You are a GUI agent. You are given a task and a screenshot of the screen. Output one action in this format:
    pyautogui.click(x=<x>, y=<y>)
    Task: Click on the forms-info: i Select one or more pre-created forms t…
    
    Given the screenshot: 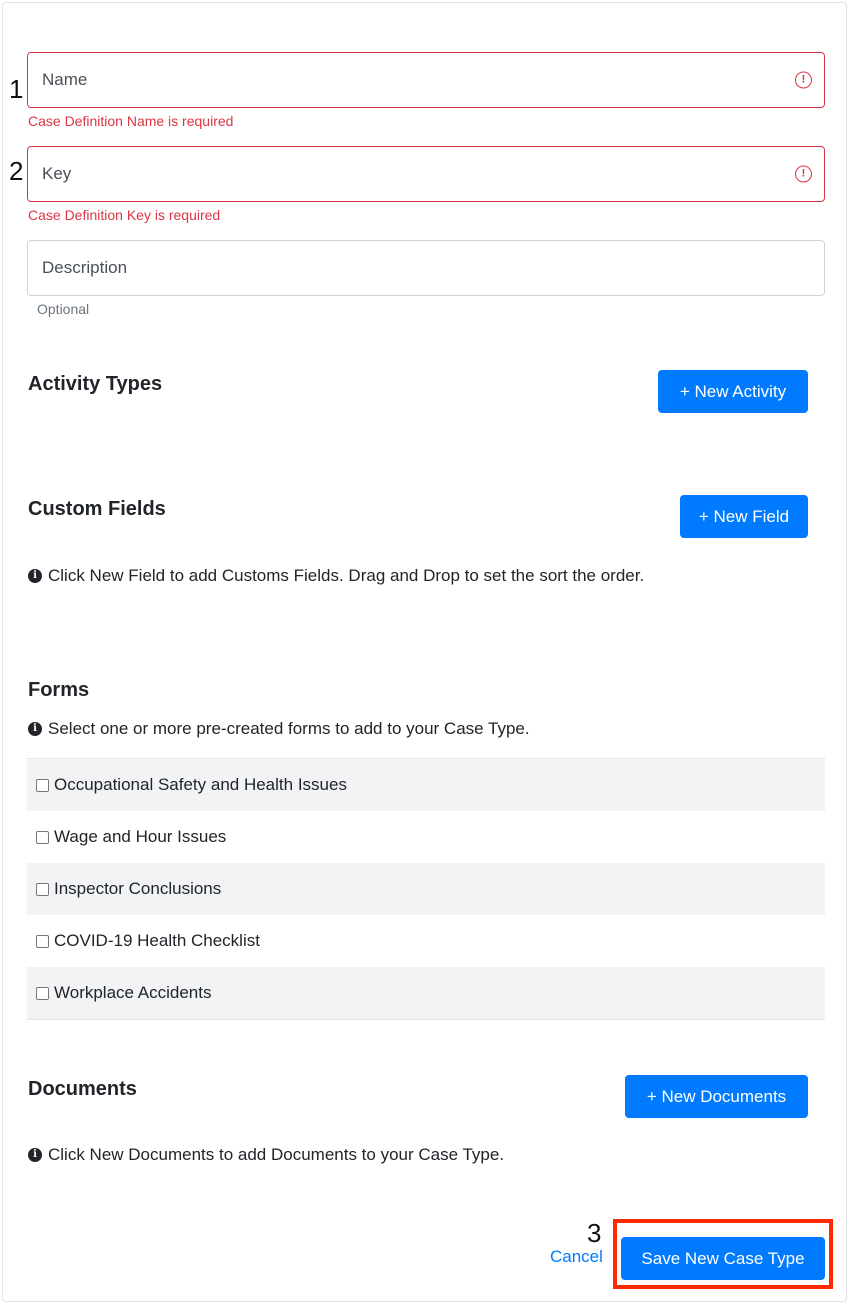 What is the action you would take?
    pyautogui.click(x=279, y=729)
    